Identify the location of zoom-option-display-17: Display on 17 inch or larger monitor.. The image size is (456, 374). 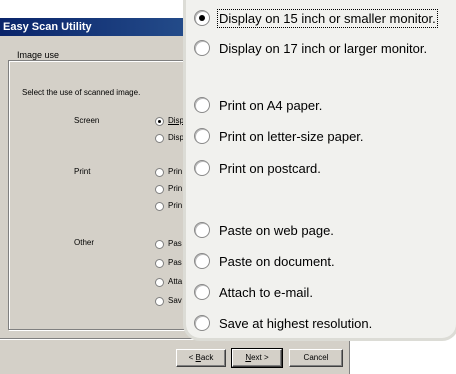
(310, 48).